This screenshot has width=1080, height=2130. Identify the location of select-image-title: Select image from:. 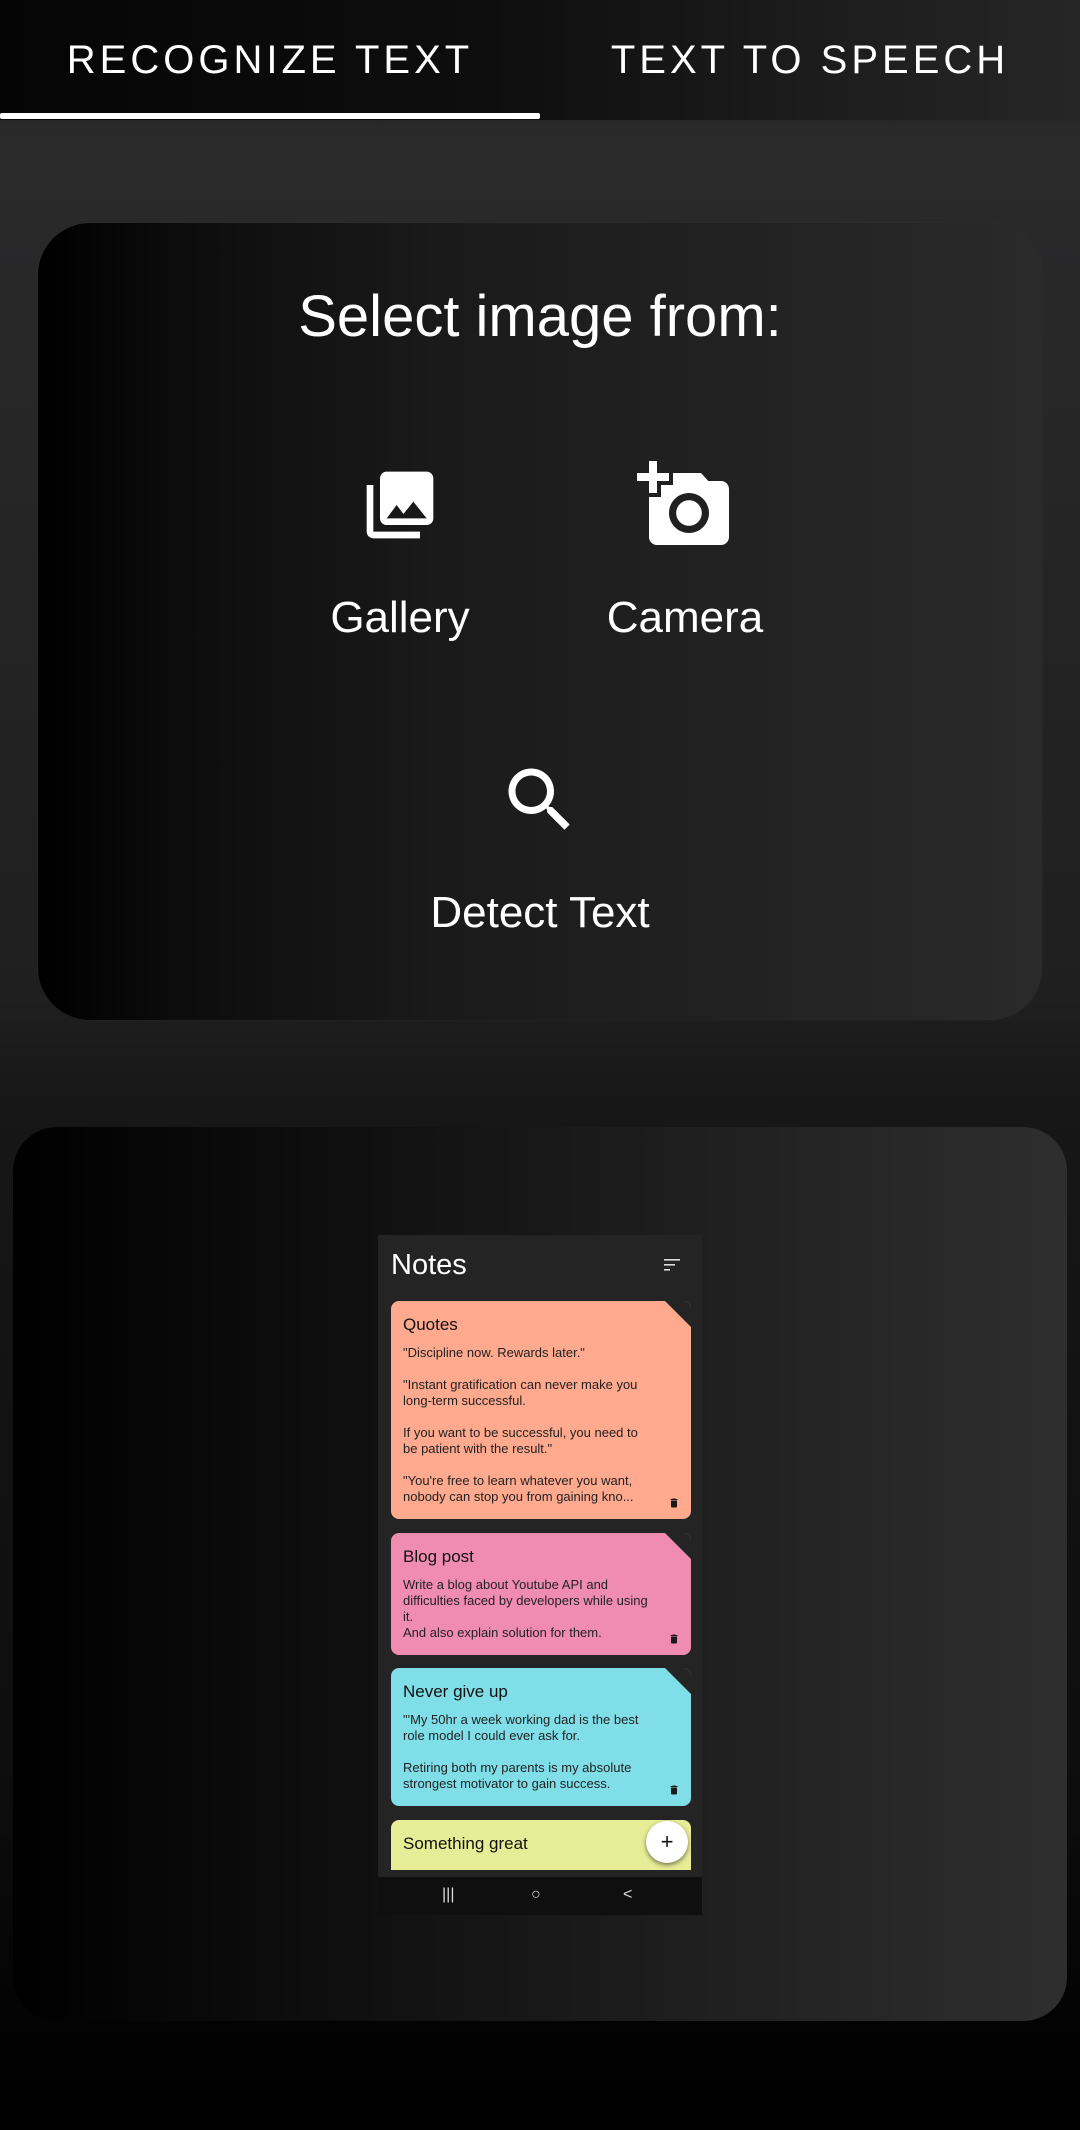
(540, 316).